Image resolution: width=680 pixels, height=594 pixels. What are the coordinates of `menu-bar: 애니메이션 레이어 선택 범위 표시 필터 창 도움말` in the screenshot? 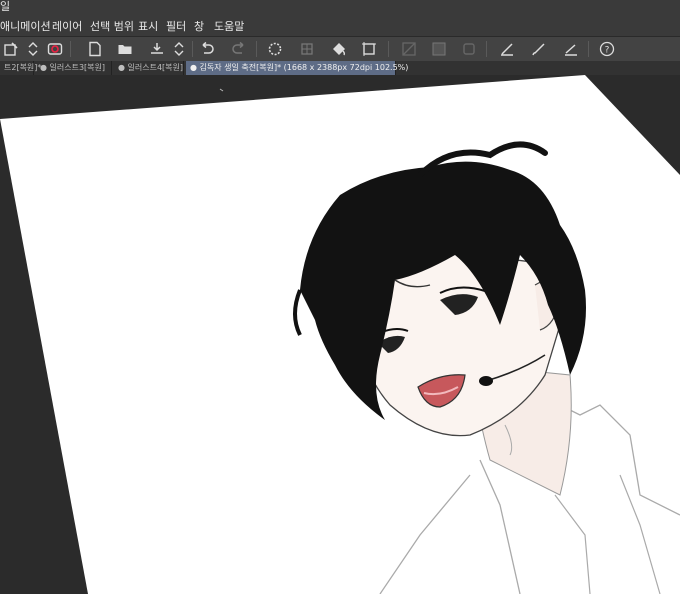 It's located at (340, 25).